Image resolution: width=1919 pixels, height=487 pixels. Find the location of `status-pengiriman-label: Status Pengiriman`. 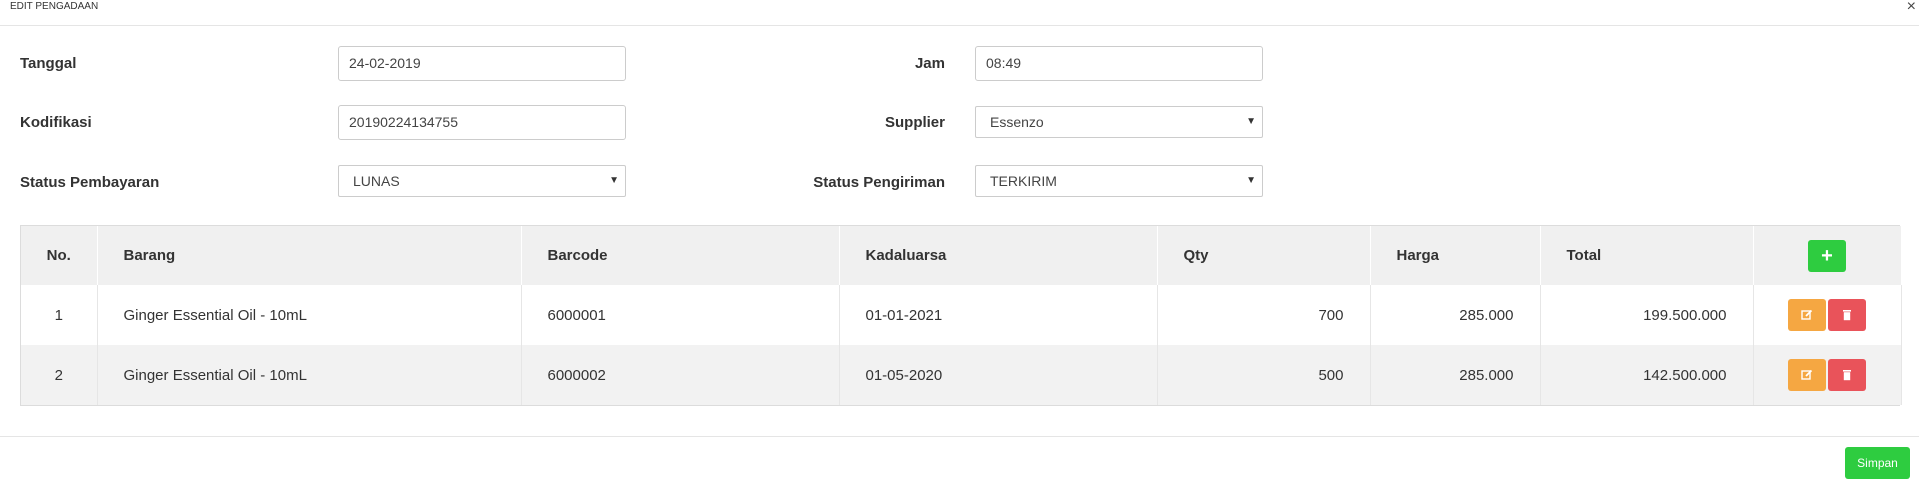

status-pengiriman-label: Status Pengiriman is located at coordinates (879, 182).